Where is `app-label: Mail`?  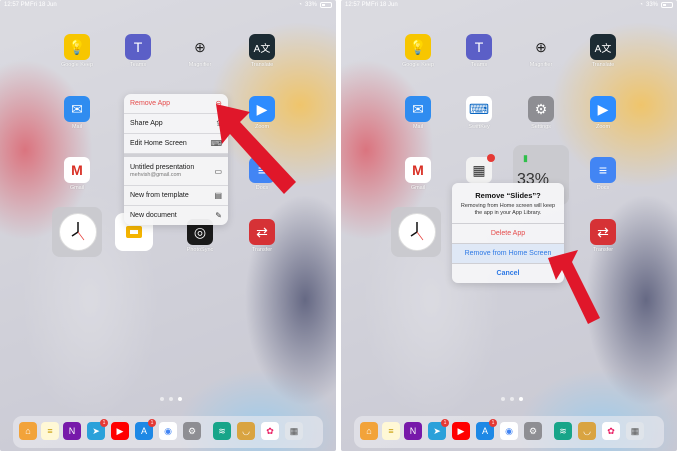
app-label: Mail is located at coordinates (77, 127).